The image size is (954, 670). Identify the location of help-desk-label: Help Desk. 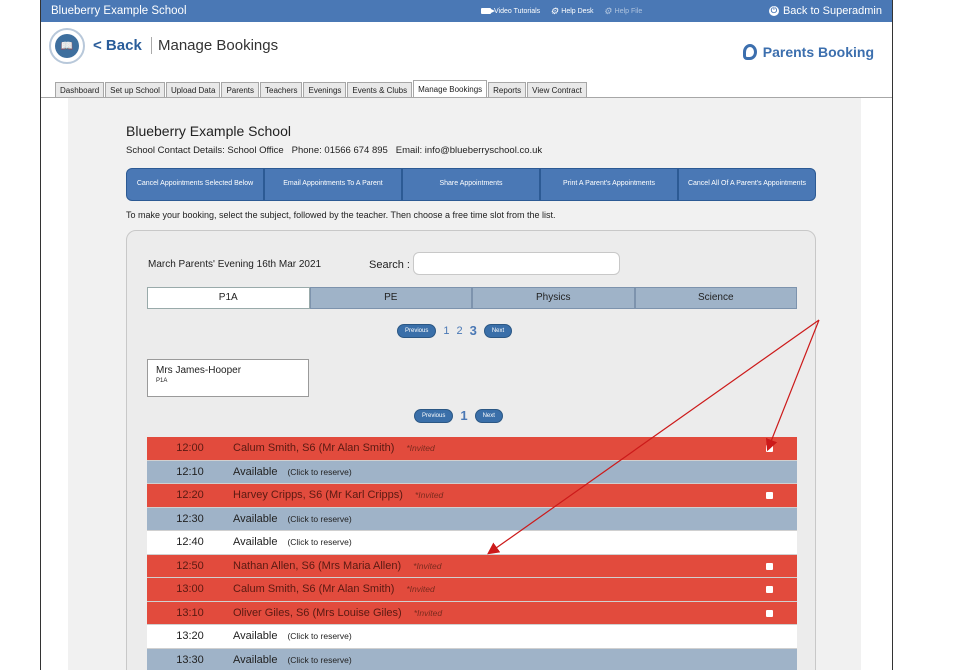
(577, 11).